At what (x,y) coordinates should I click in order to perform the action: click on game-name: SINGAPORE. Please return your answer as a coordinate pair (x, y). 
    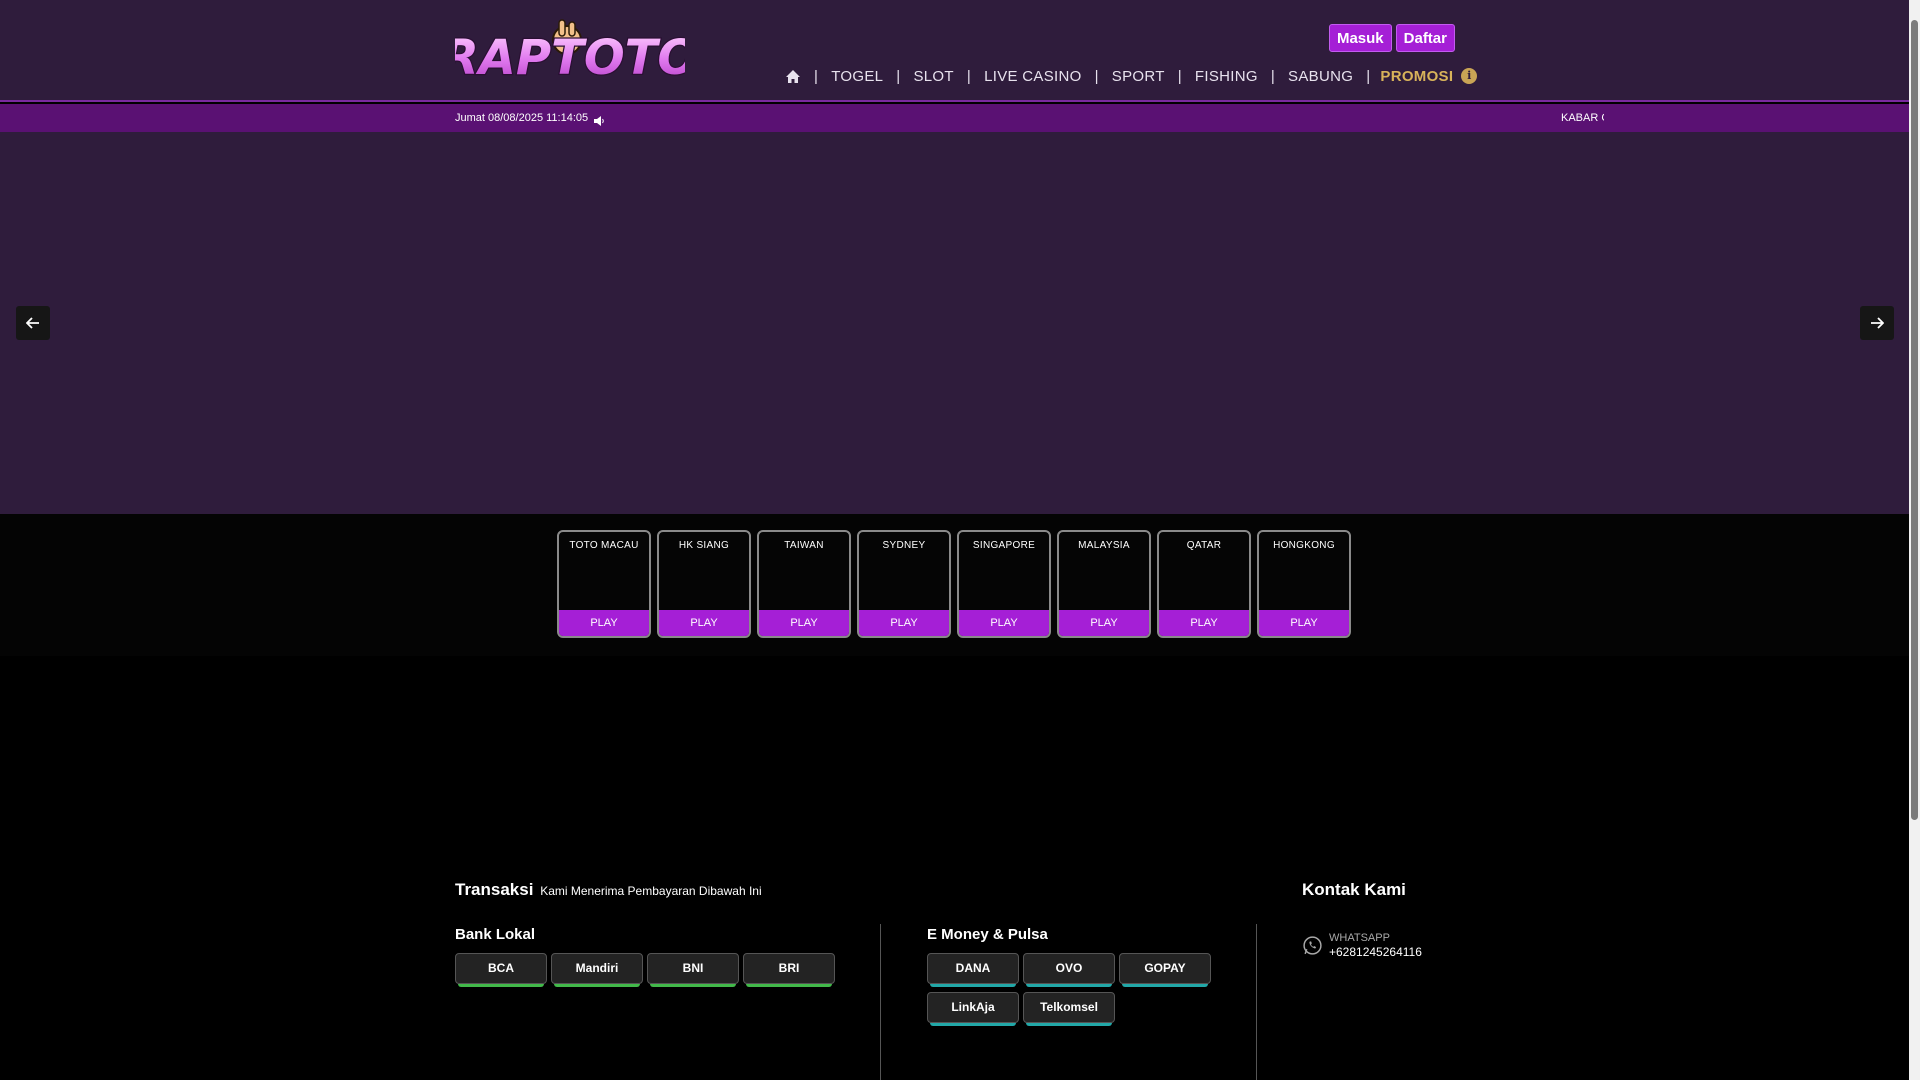
    Looking at the image, I should click on (1004, 545).